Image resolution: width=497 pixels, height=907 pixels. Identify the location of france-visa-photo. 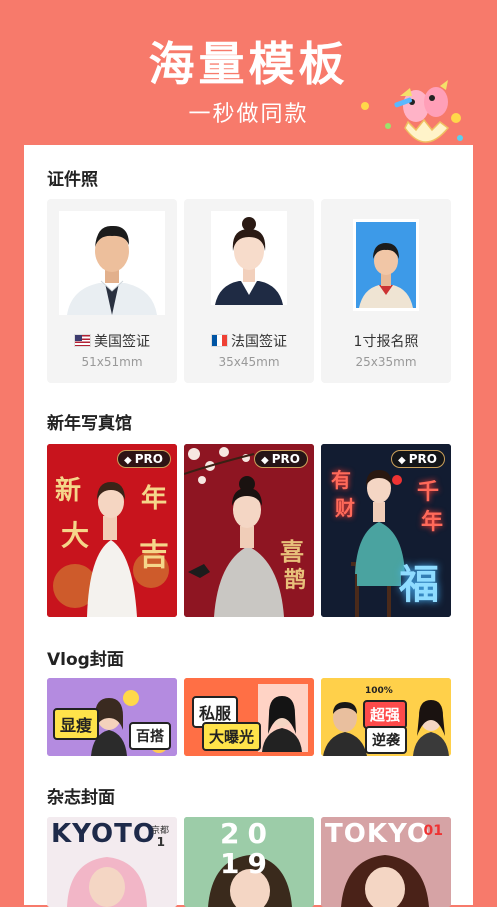
(249, 258).